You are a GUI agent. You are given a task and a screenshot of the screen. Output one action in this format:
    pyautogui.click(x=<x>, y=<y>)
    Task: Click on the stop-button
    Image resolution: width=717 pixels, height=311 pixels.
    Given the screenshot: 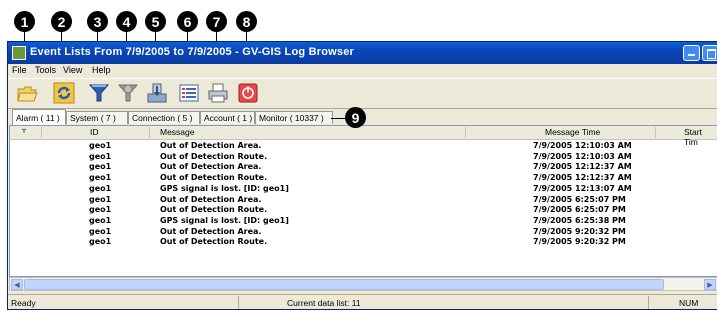 What is the action you would take?
    pyautogui.click(x=248, y=93)
    